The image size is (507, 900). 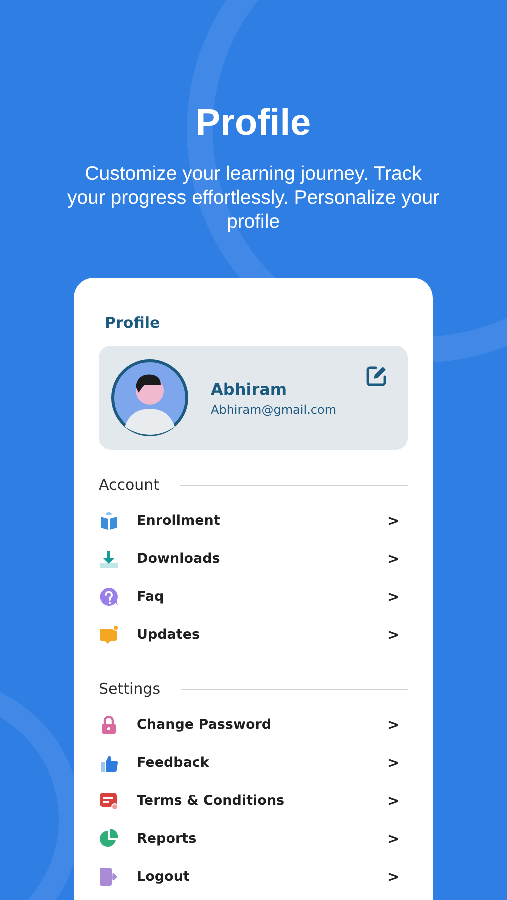 What do you see at coordinates (253, 597) in the screenshot?
I see `menu-item: Faq >` at bounding box center [253, 597].